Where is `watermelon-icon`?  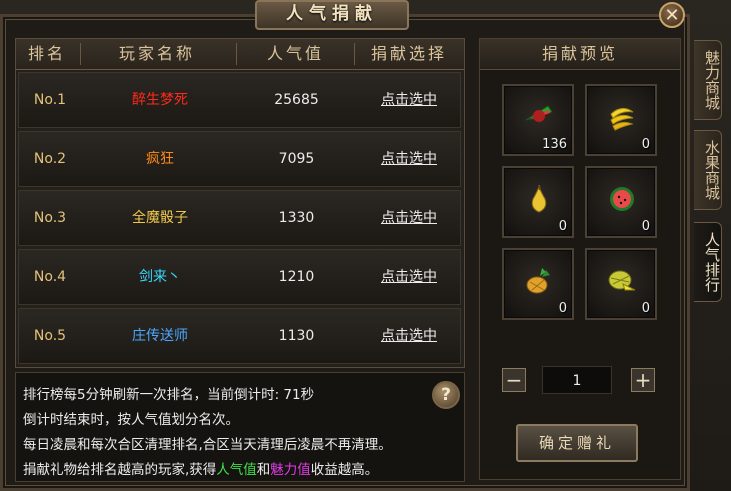 watermelon-icon is located at coordinates (622, 199).